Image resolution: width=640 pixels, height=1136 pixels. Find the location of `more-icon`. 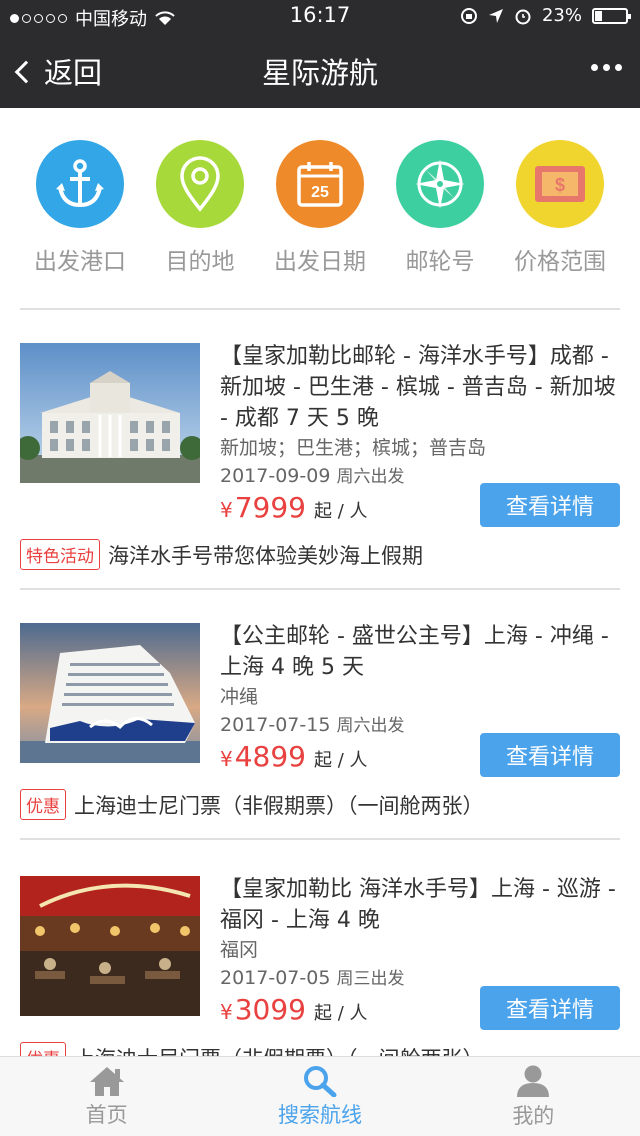

more-icon is located at coordinates (594, 67).